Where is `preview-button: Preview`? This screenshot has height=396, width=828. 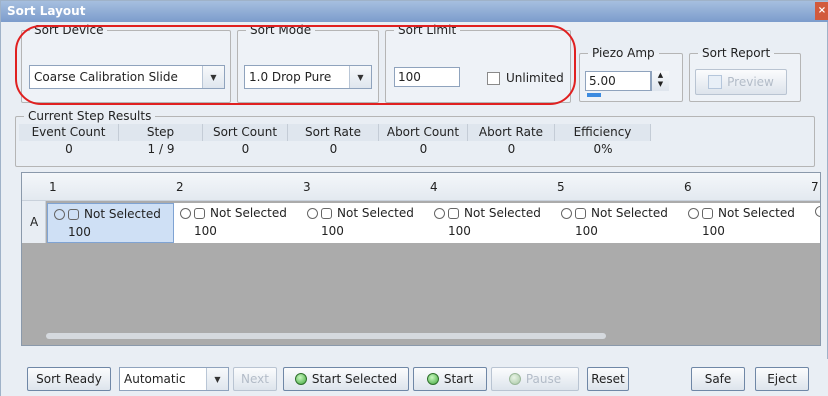 preview-button: Preview is located at coordinates (741, 82).